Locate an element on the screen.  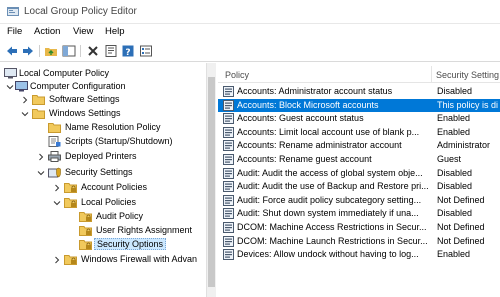
back-icon is located at coordinates (12, 51).